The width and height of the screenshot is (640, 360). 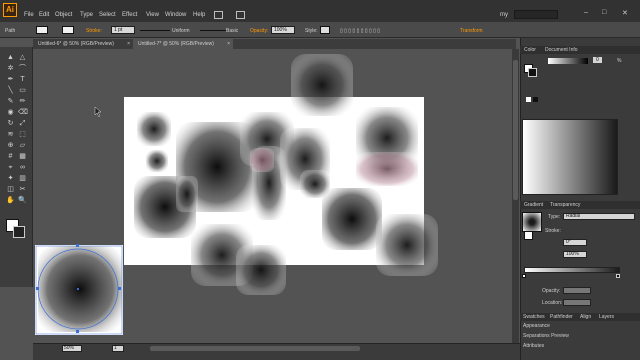 I want to click on gradient-stop-black, so click(x=618, y=276).